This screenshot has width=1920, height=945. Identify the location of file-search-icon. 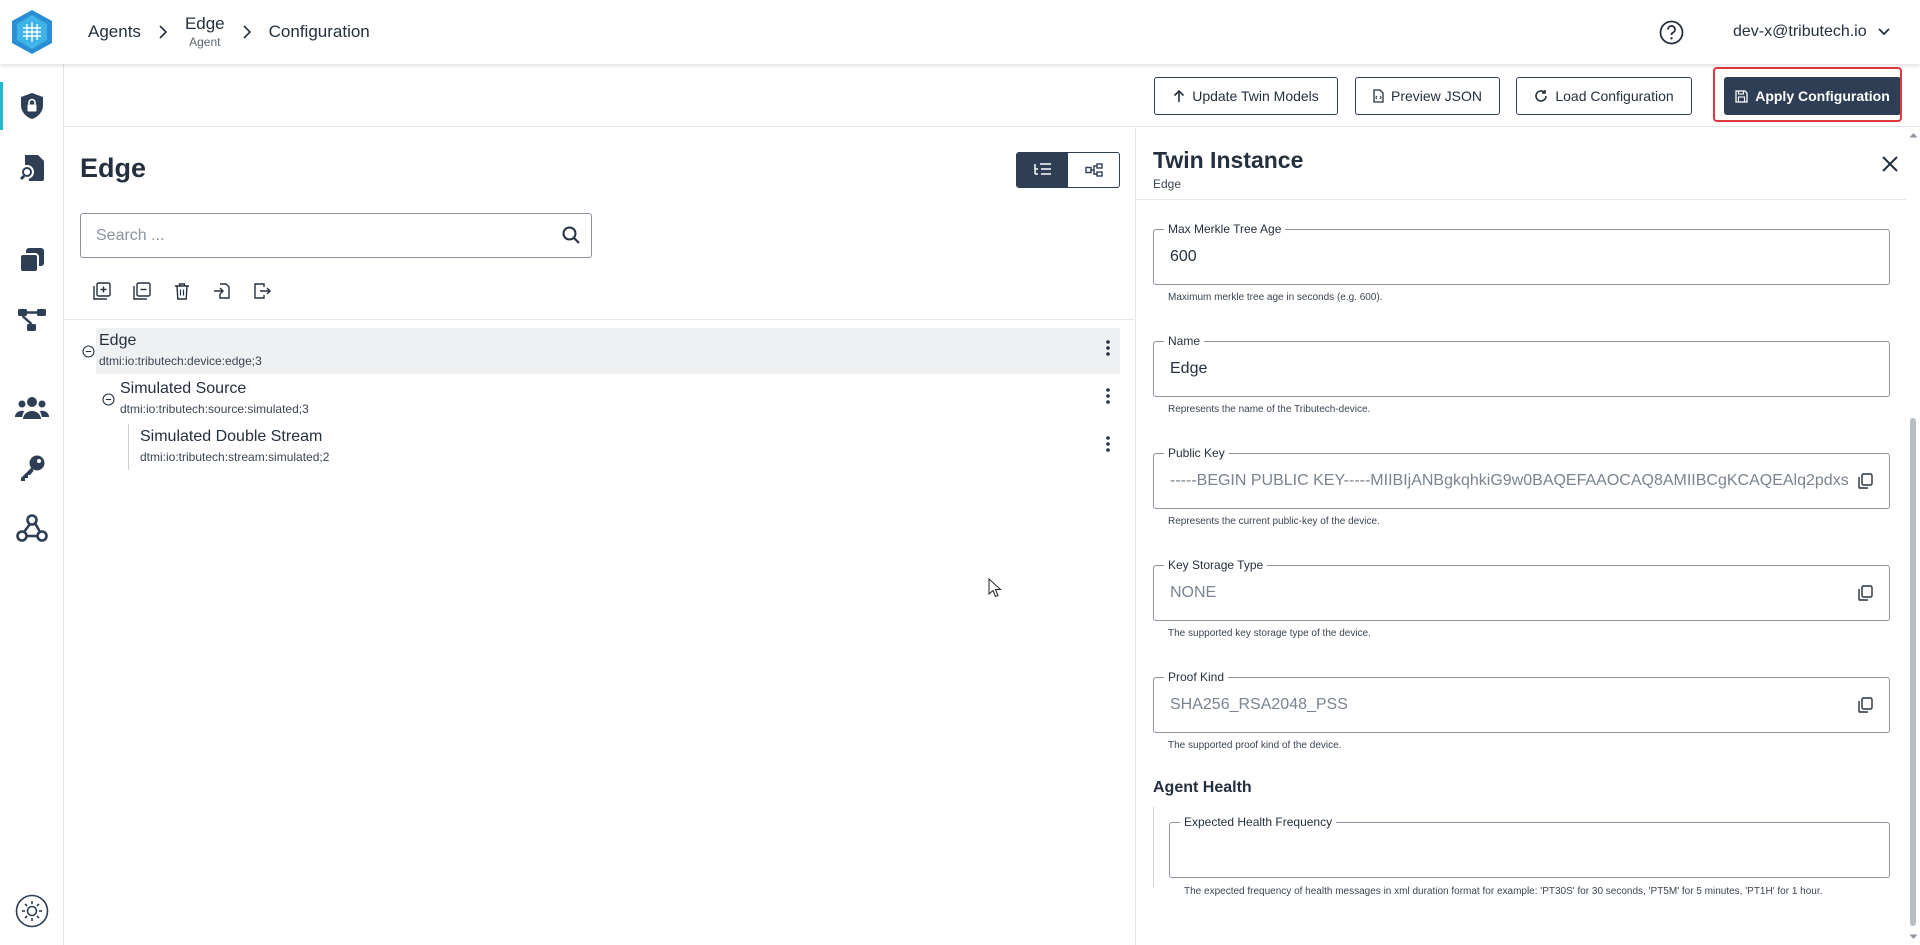
(31, 168).